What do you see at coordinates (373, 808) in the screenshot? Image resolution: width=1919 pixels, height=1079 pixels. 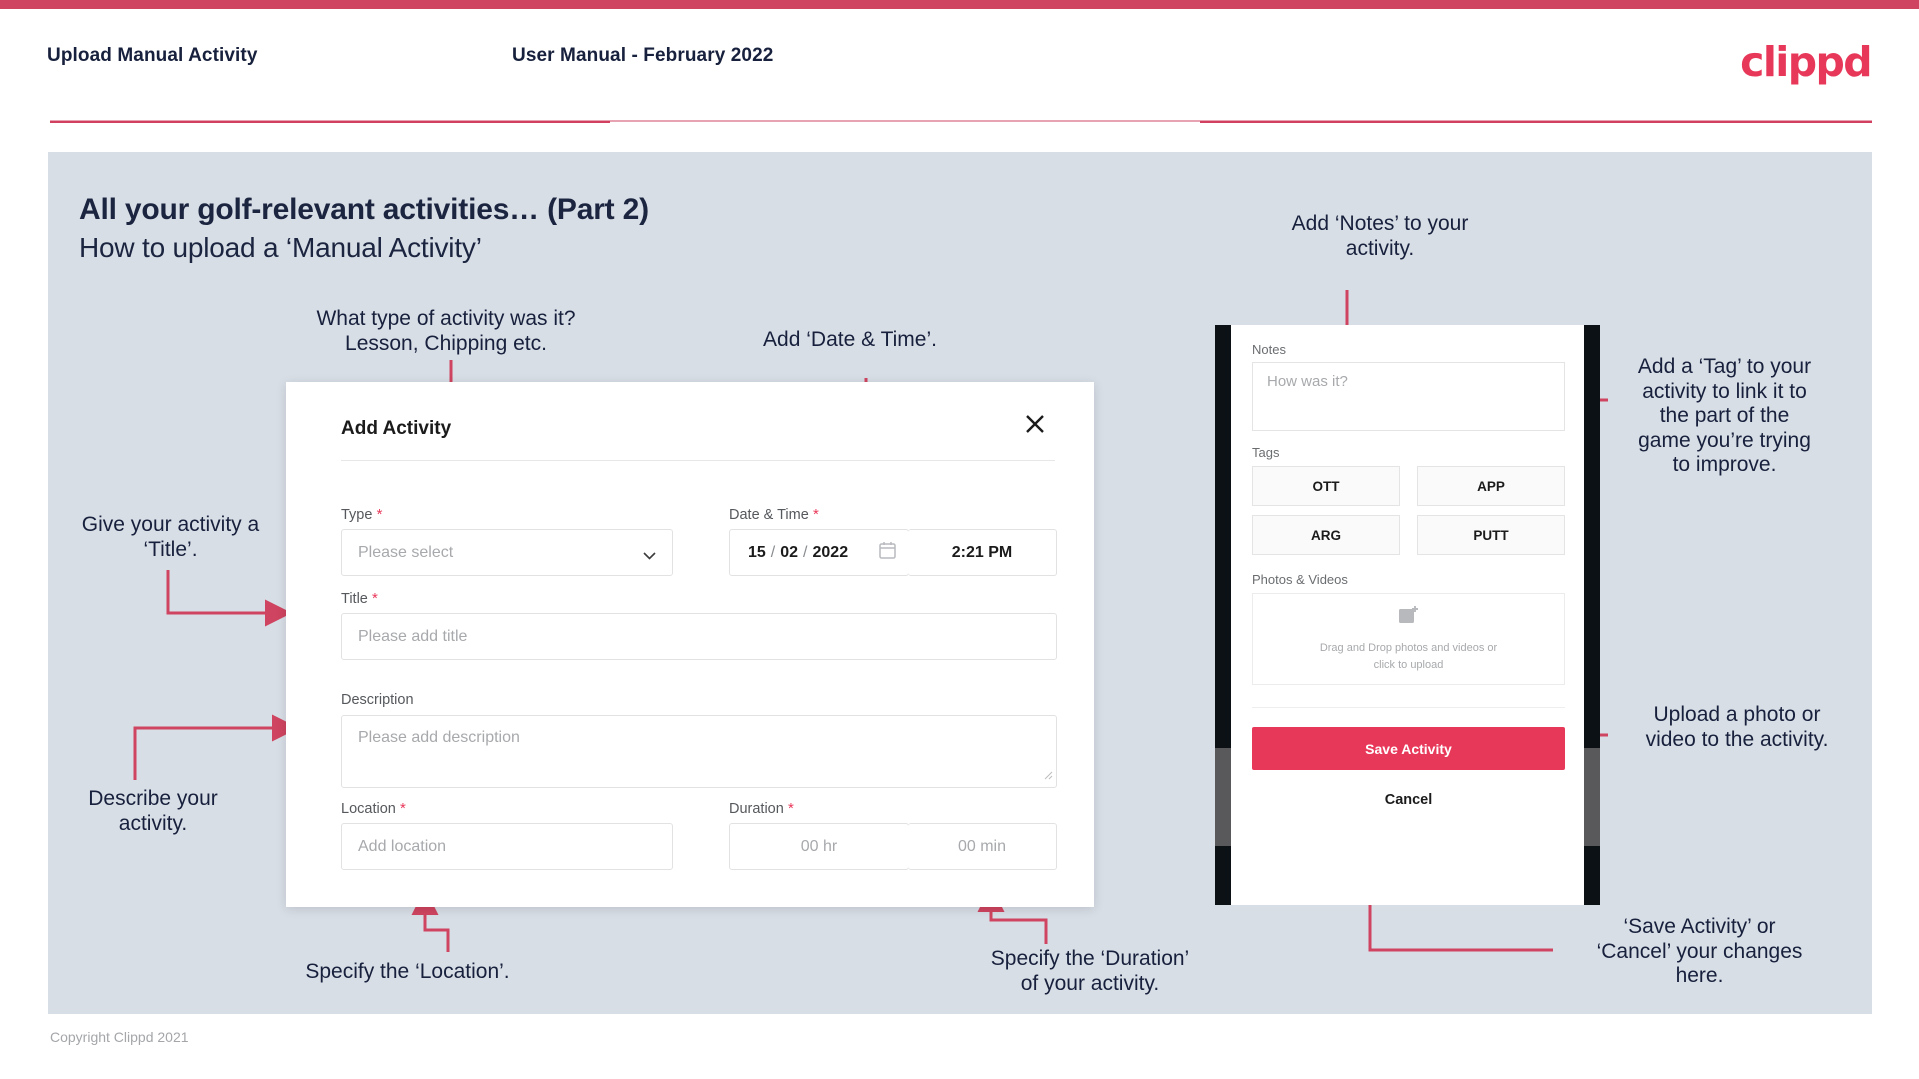 I see `location-label: Location *` at bounding box center [373, 808].